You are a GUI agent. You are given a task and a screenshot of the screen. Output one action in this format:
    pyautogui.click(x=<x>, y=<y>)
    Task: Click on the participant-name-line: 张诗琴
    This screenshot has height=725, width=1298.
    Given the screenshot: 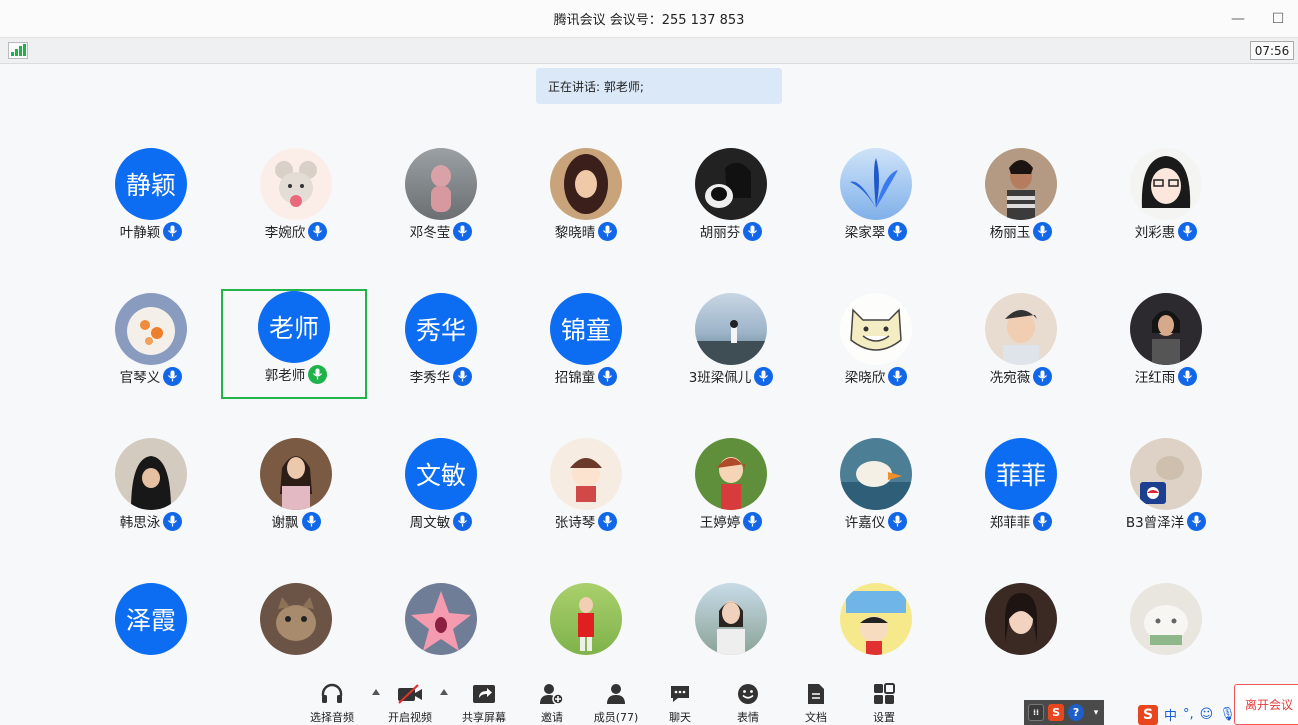 What is the action you would take?
    pyautogui.click(x=586, y=521)
    